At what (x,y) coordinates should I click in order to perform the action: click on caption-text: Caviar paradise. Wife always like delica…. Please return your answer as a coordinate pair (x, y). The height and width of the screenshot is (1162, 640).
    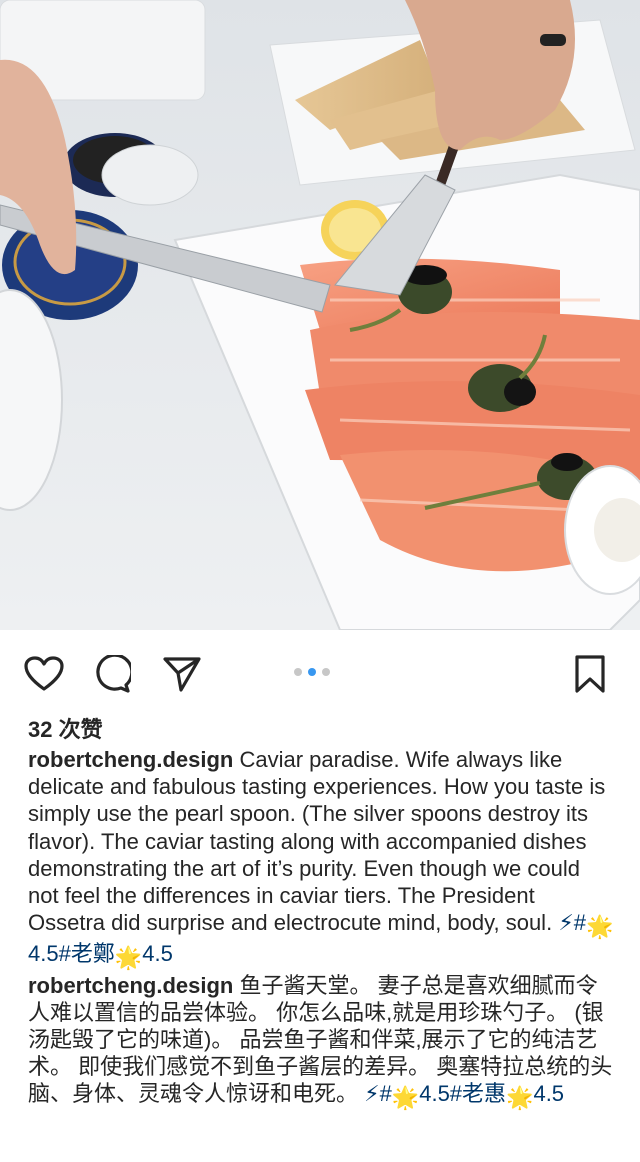
    Looking at the image, I should click on (317, 841).